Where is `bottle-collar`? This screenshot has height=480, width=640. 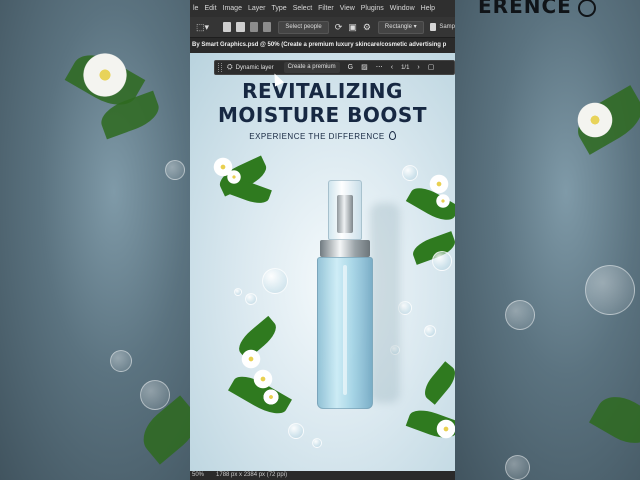 bottle-collar is located at coordinates (345, 248).